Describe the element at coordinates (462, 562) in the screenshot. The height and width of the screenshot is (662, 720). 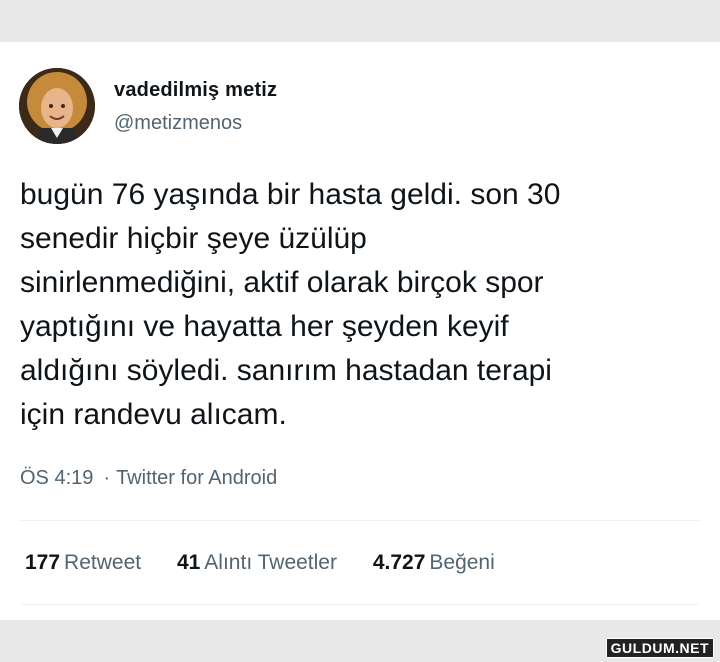
I see `stat-label: Beğeni` at that location.